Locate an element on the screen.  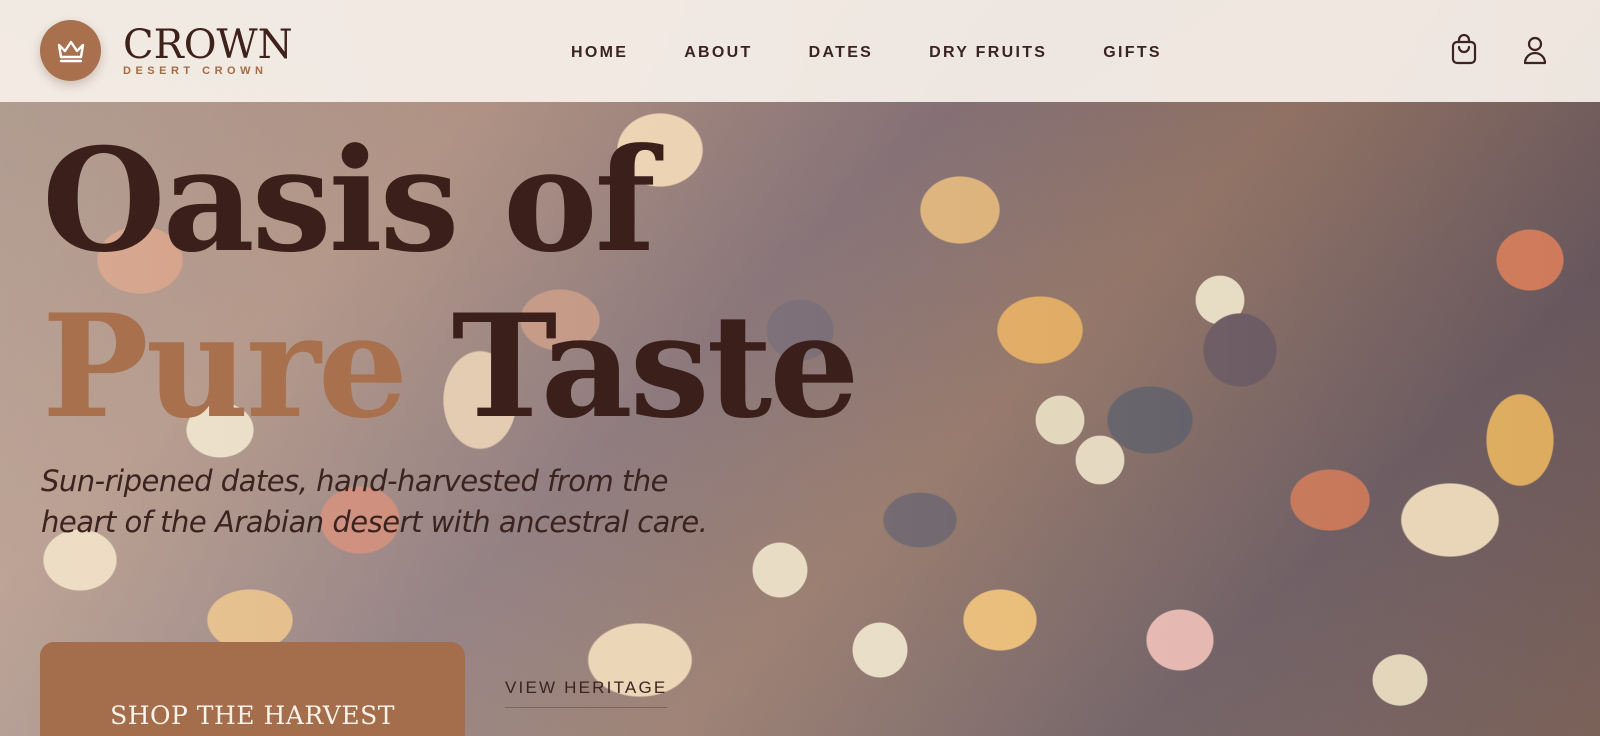
logo-badge is located at coordinates (70, 50).